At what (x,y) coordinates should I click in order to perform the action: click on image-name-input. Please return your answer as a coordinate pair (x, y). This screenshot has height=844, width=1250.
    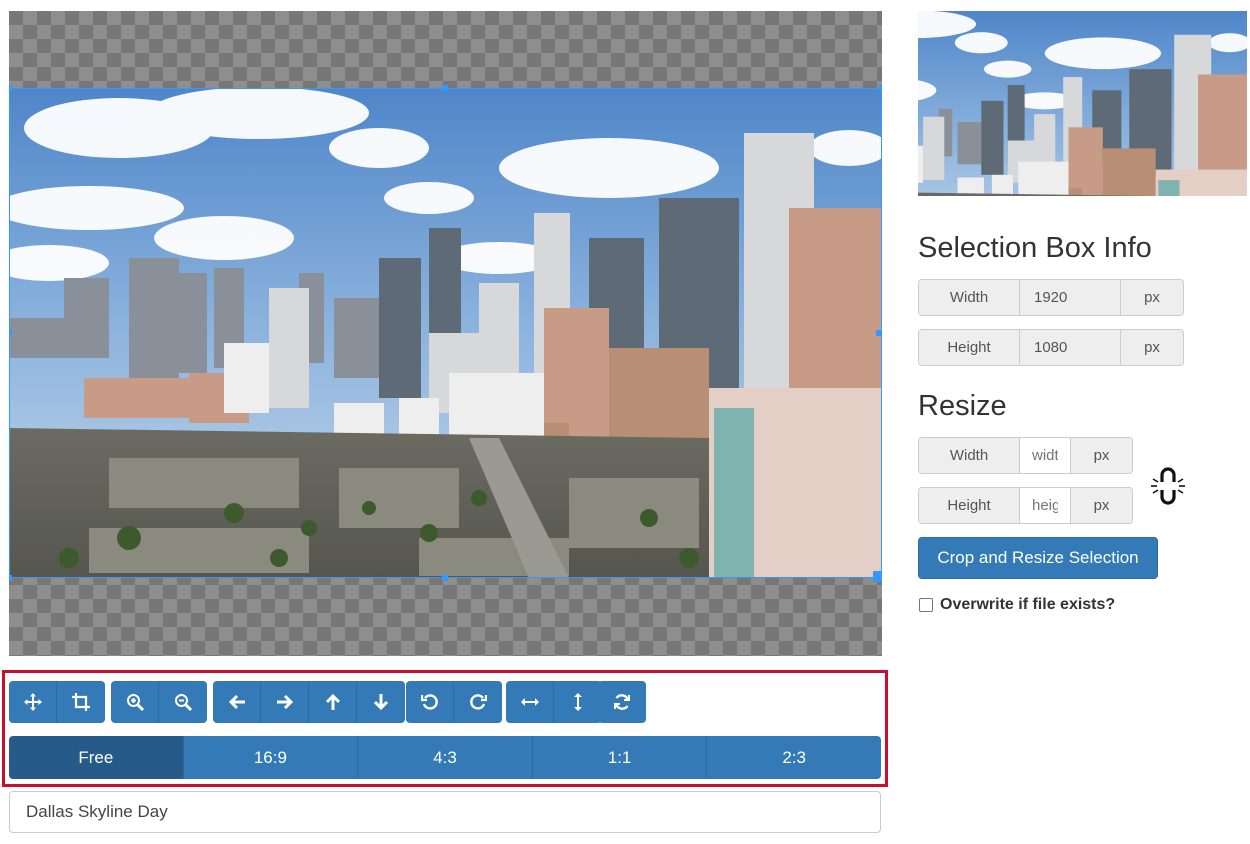
    Looking at the image, I should click on (445, 812).